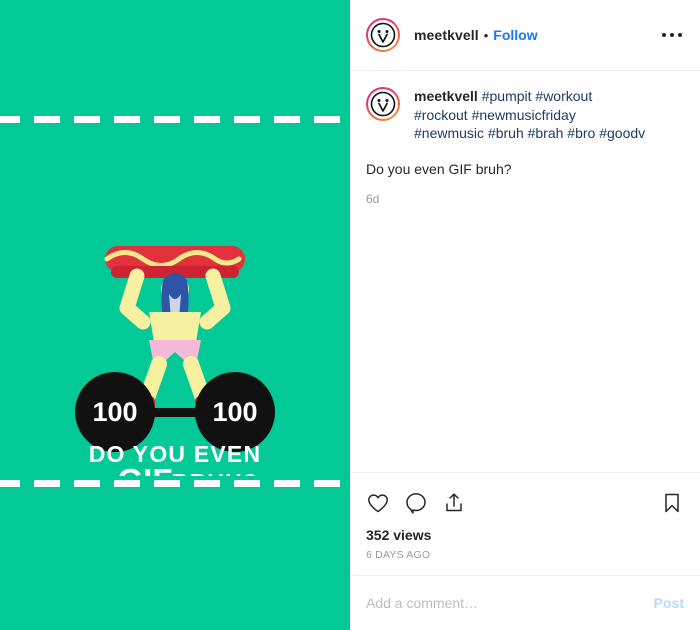  Describe the element at coordinates (446, 35) in the screenshot. I see `header-username: meetkvell` at that location.